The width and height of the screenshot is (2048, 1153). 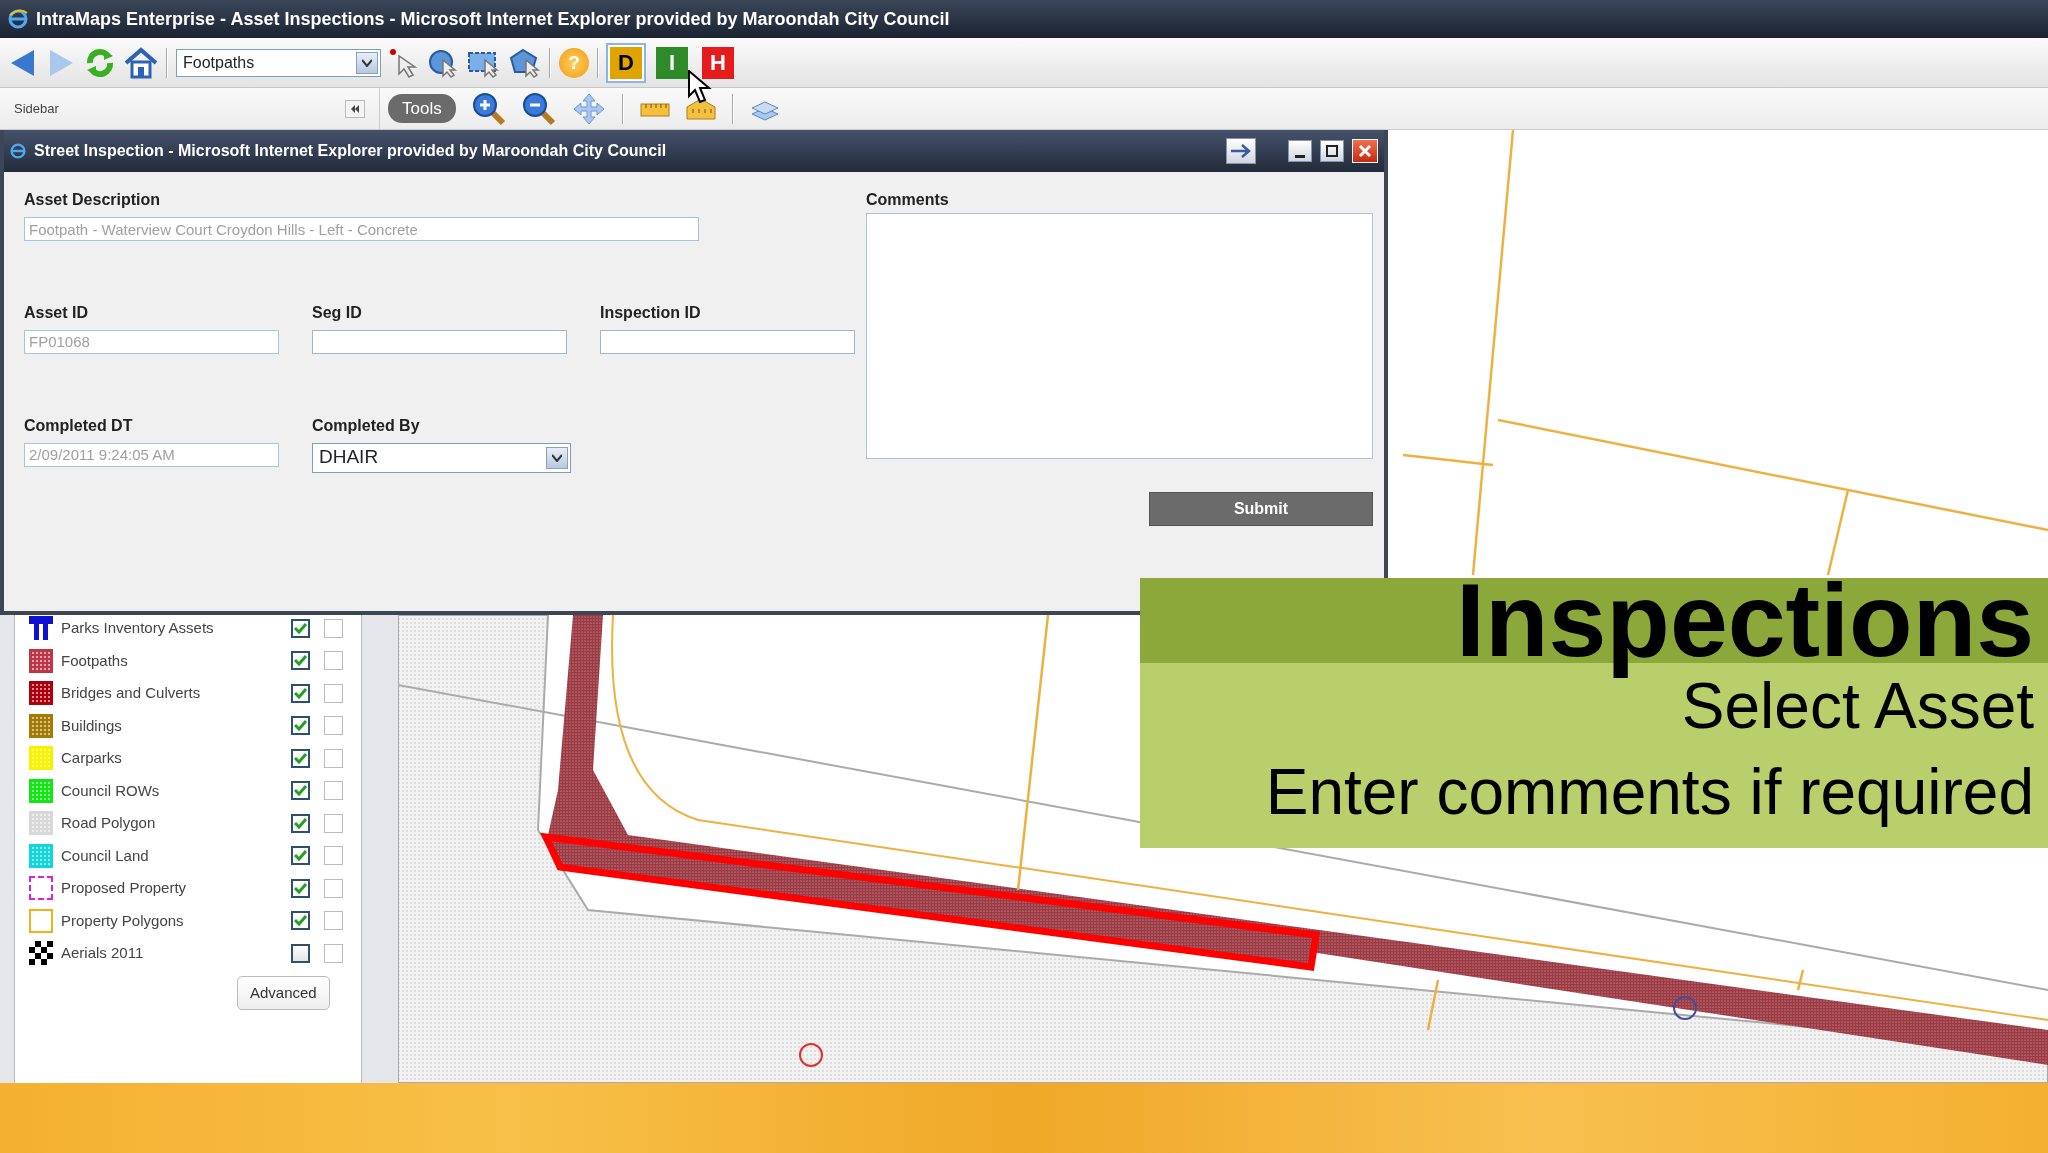 What do you see at coordinates (138, 628) in the screenshot?
I see `layer-name: Parks Inventory Assets` at bounding box center [138, 628].